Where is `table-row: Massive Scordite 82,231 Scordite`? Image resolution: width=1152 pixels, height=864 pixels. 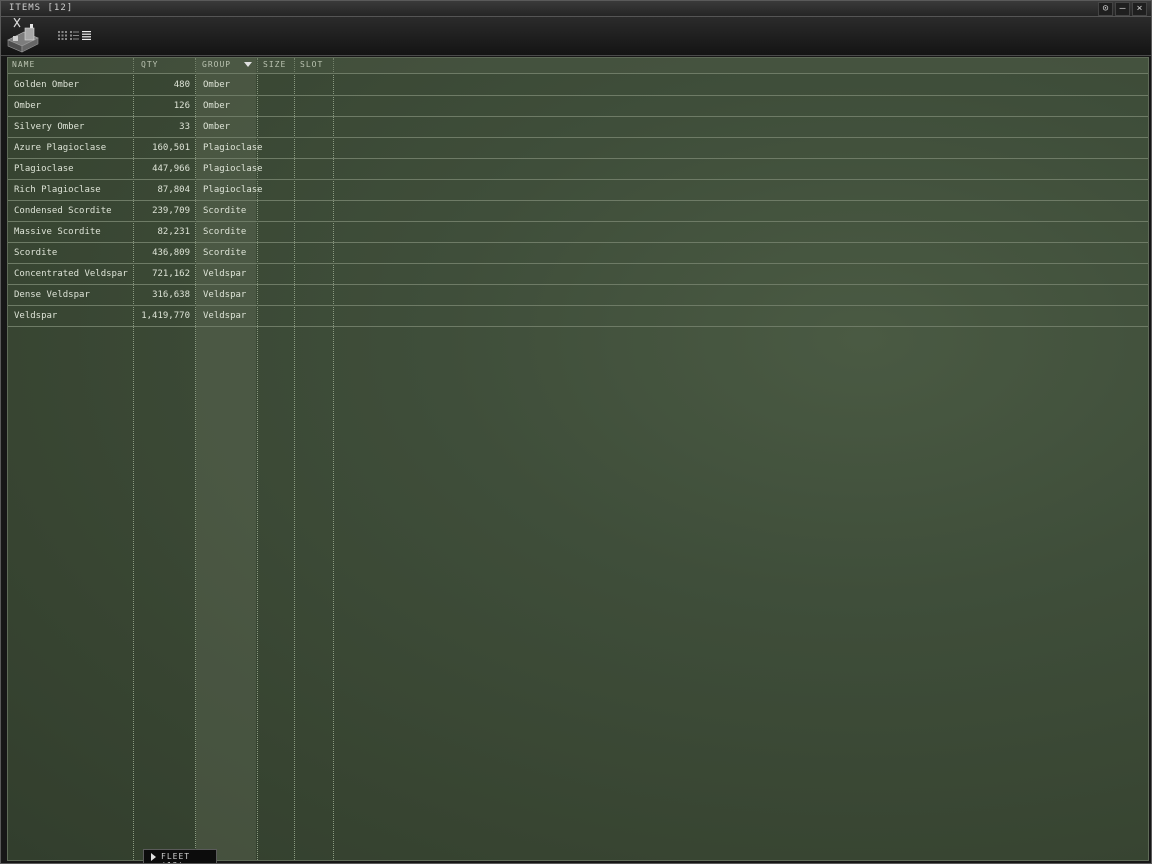 table-row: Massive Scordite 82,231 Scordite is located at coordinates (578, 232).